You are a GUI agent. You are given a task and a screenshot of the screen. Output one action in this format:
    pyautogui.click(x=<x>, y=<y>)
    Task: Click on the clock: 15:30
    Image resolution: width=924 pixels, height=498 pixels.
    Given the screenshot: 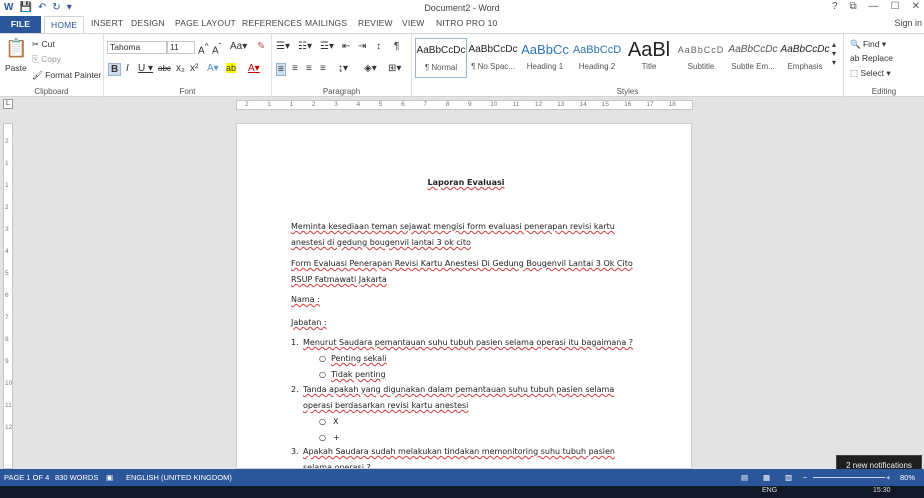 What is the action you would take?
    pyautogui.click(x=882, y=490)
    